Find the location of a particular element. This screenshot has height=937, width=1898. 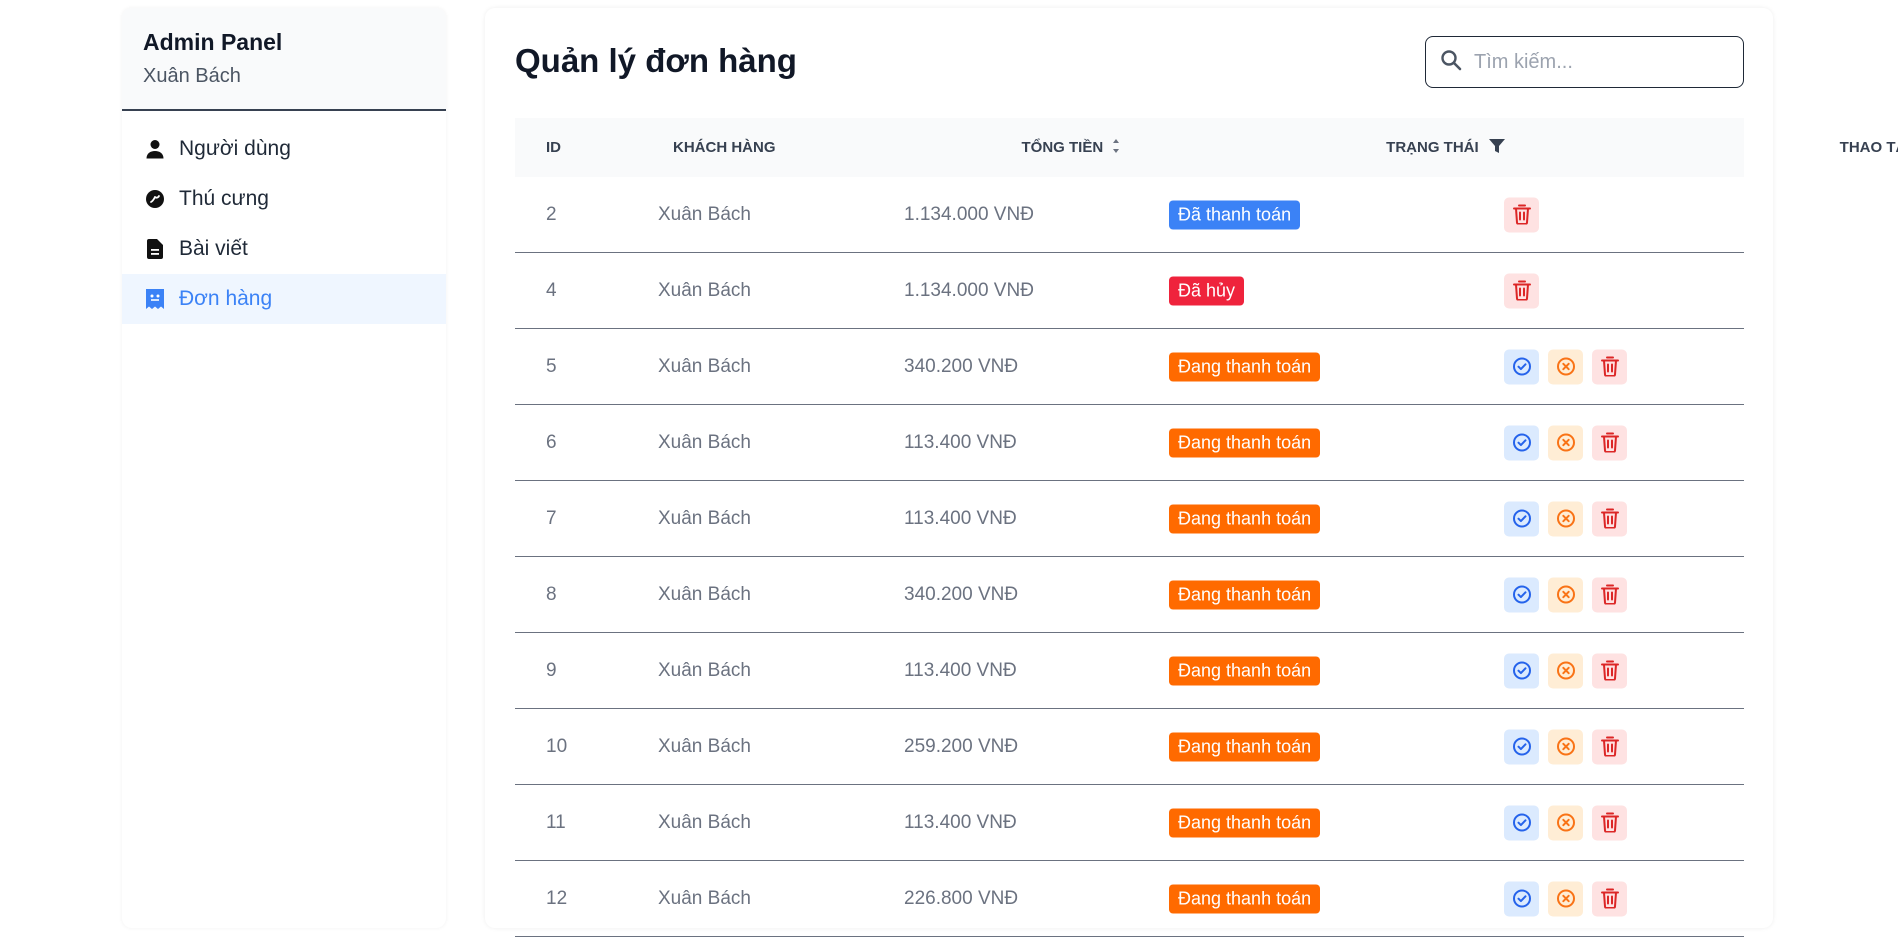

header-total: TỔNG TIỀN is located at coordinates (1072, 148).